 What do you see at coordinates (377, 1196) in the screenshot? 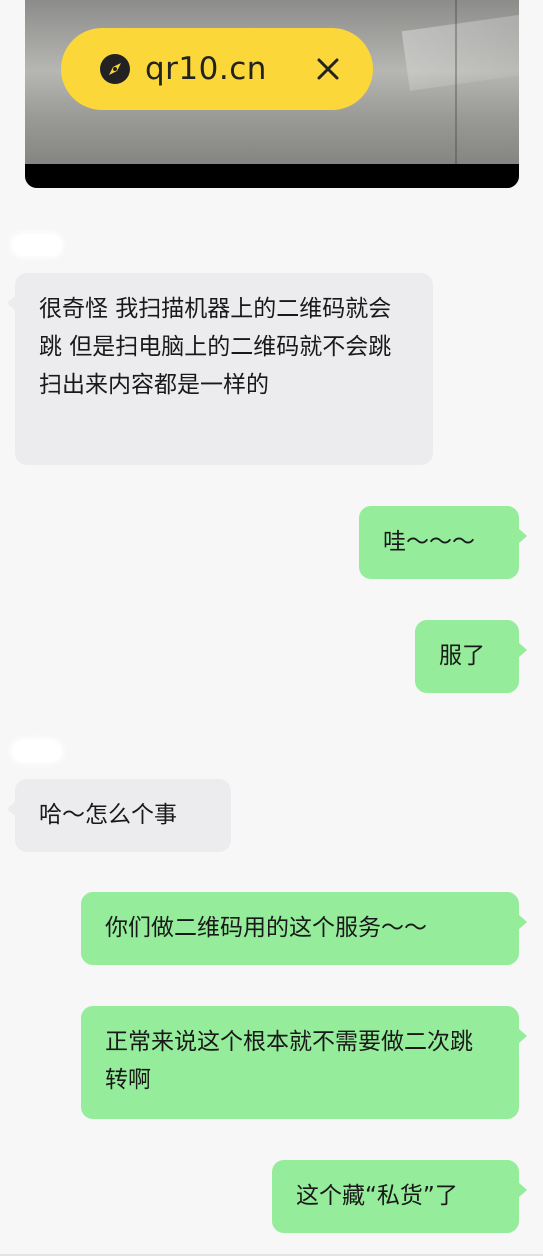
I see `message-text: 这个藏“私货”了` at bounding box center [377, 1196].